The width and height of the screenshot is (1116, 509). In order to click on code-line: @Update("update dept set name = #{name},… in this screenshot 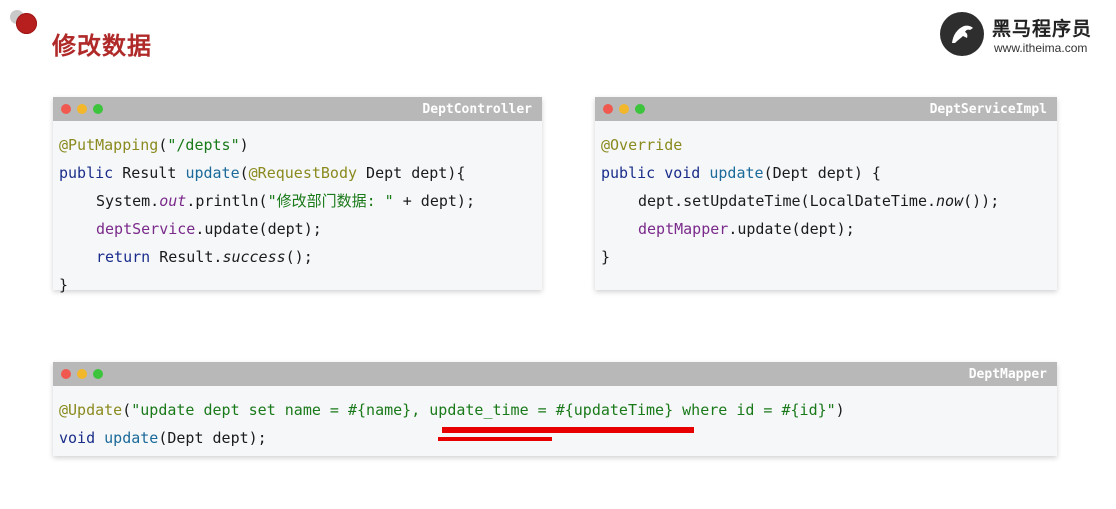, I will do `click(452, 410)`.